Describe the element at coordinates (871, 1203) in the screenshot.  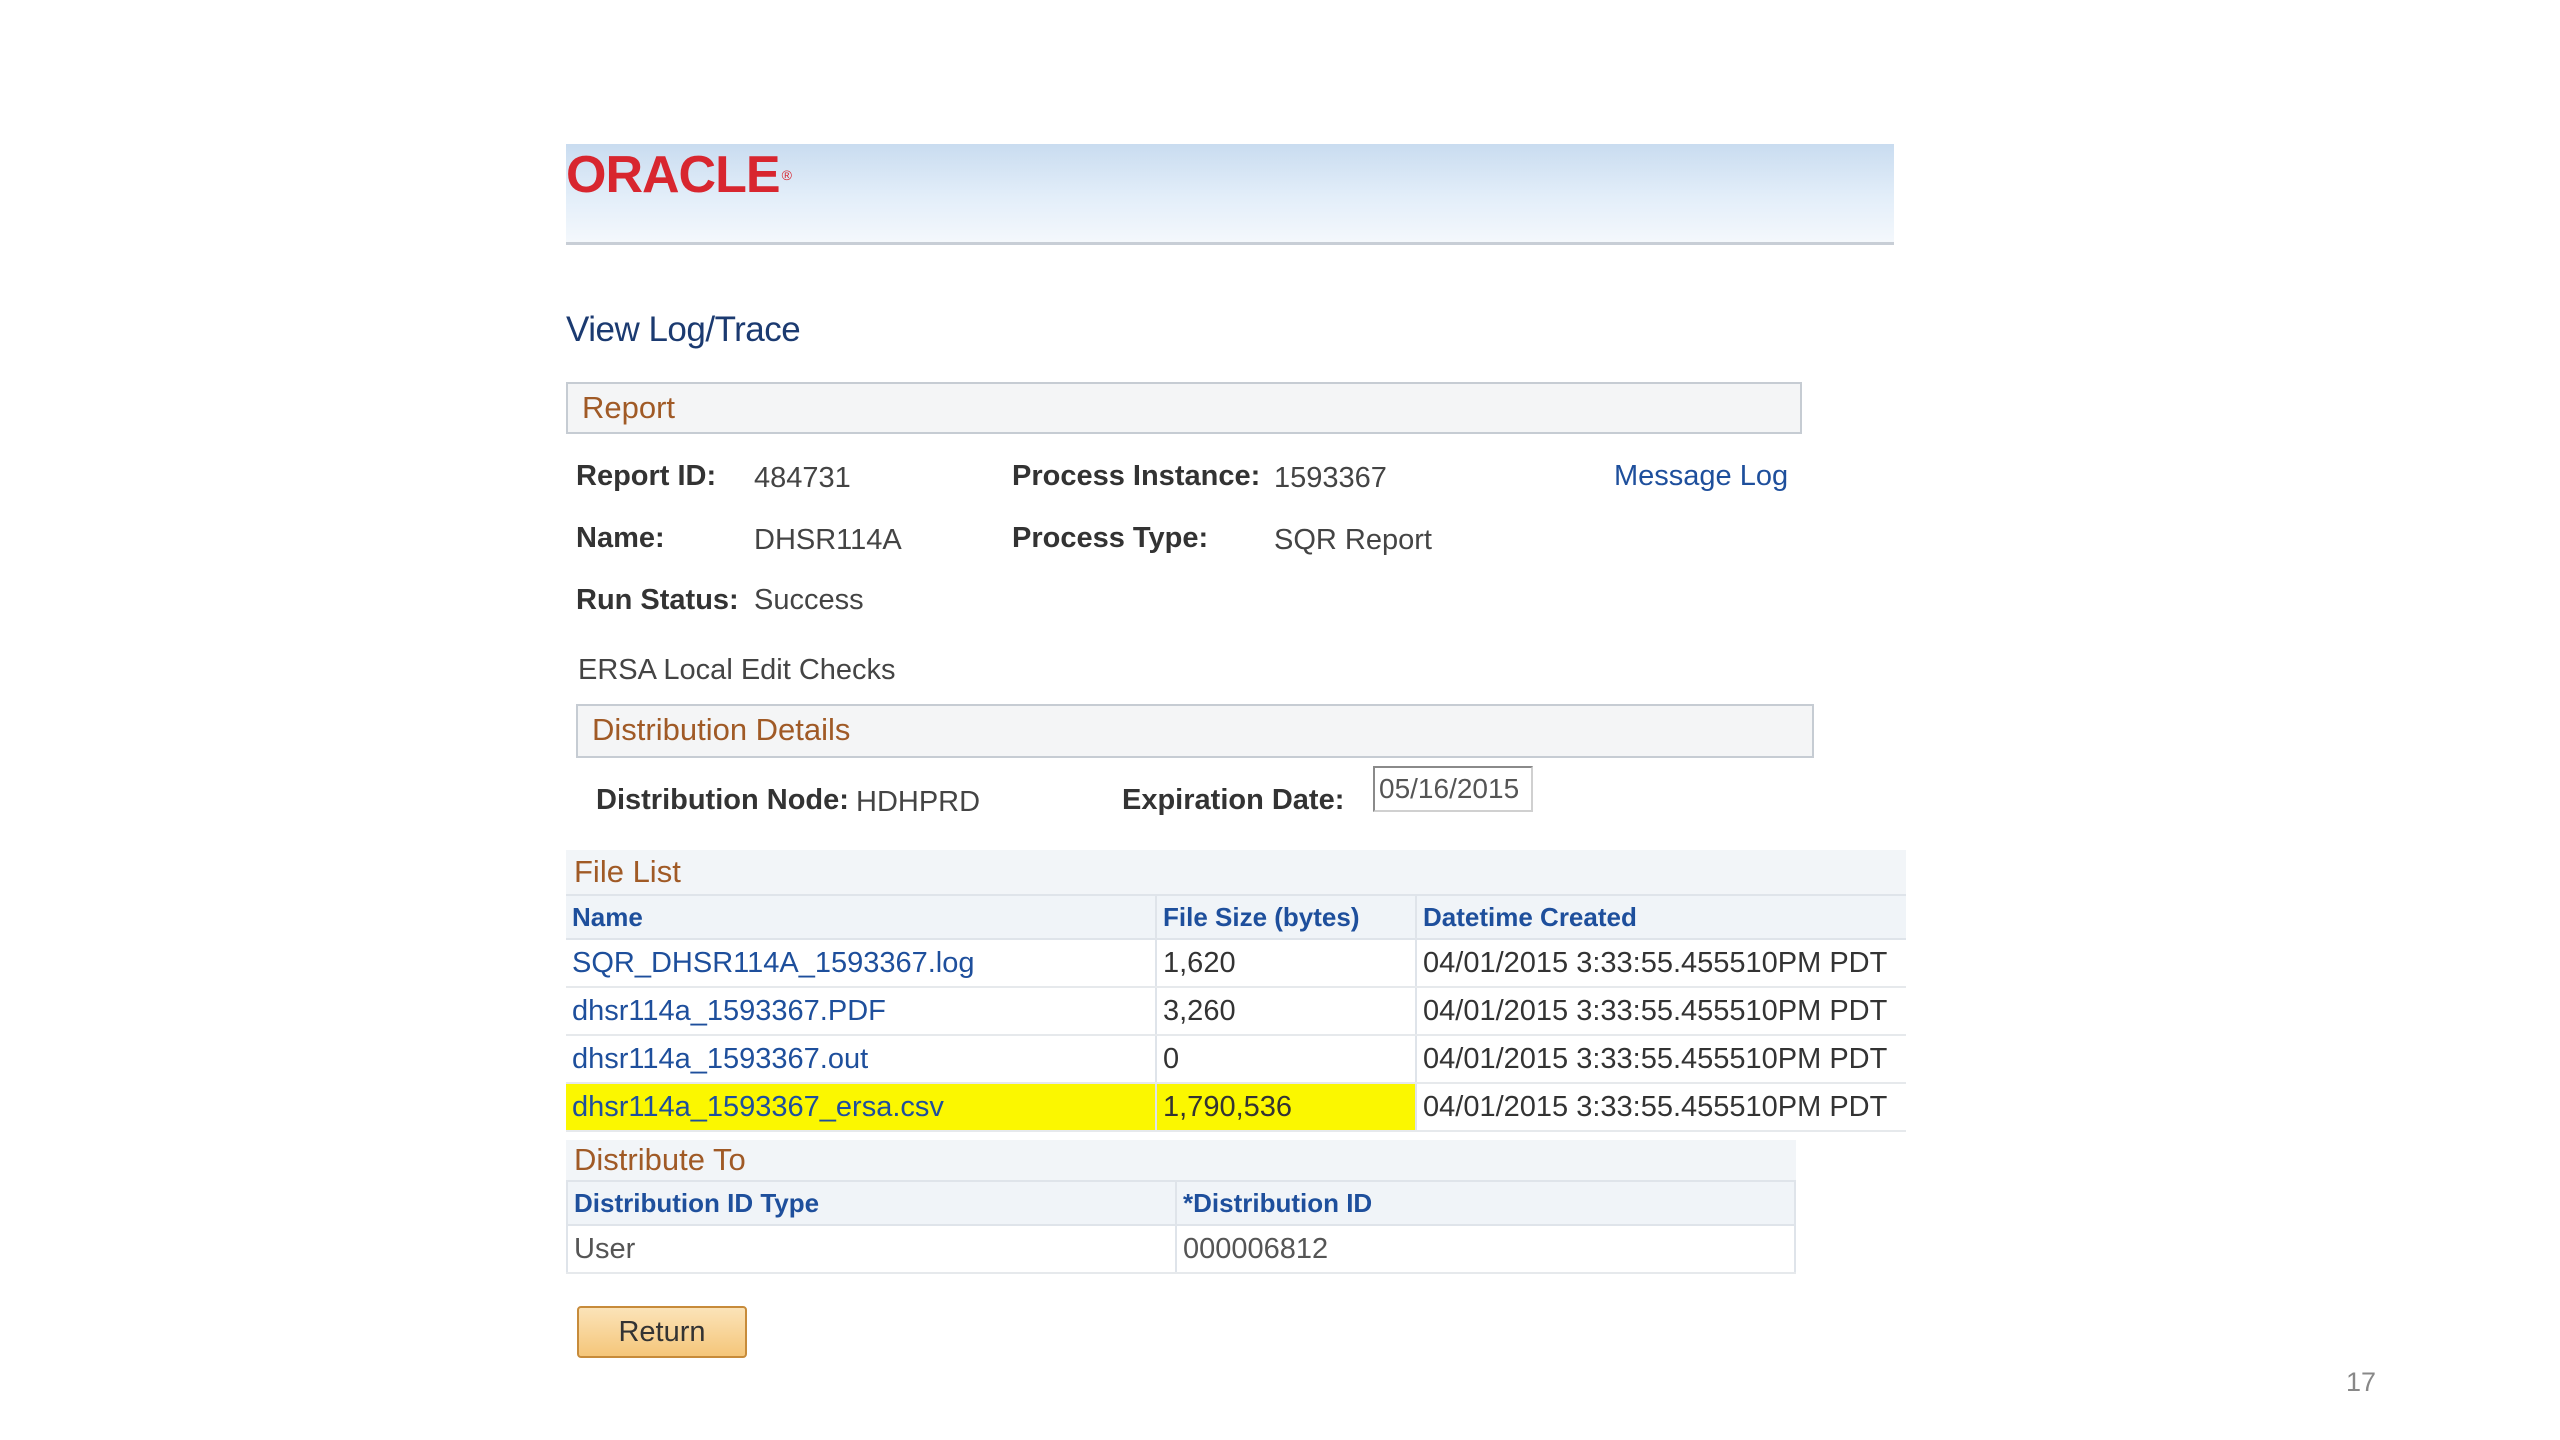
I see `column-header-distribution-id-type: Distribution ID Type` at that location.